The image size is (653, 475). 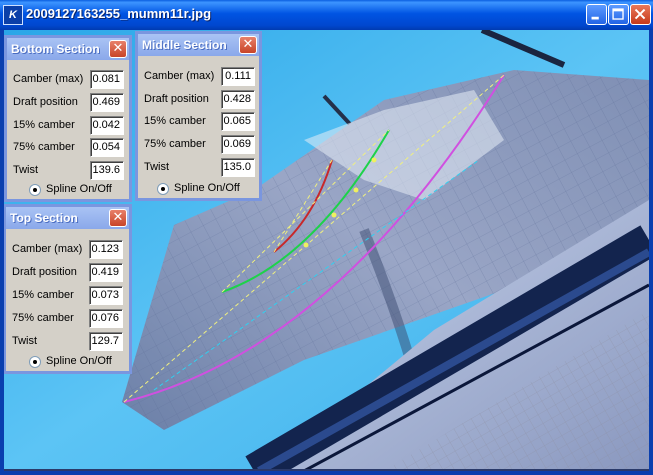 I want to click on window-title: 2009127163255_mumm11r.jpg, so click(x=119, y=13).